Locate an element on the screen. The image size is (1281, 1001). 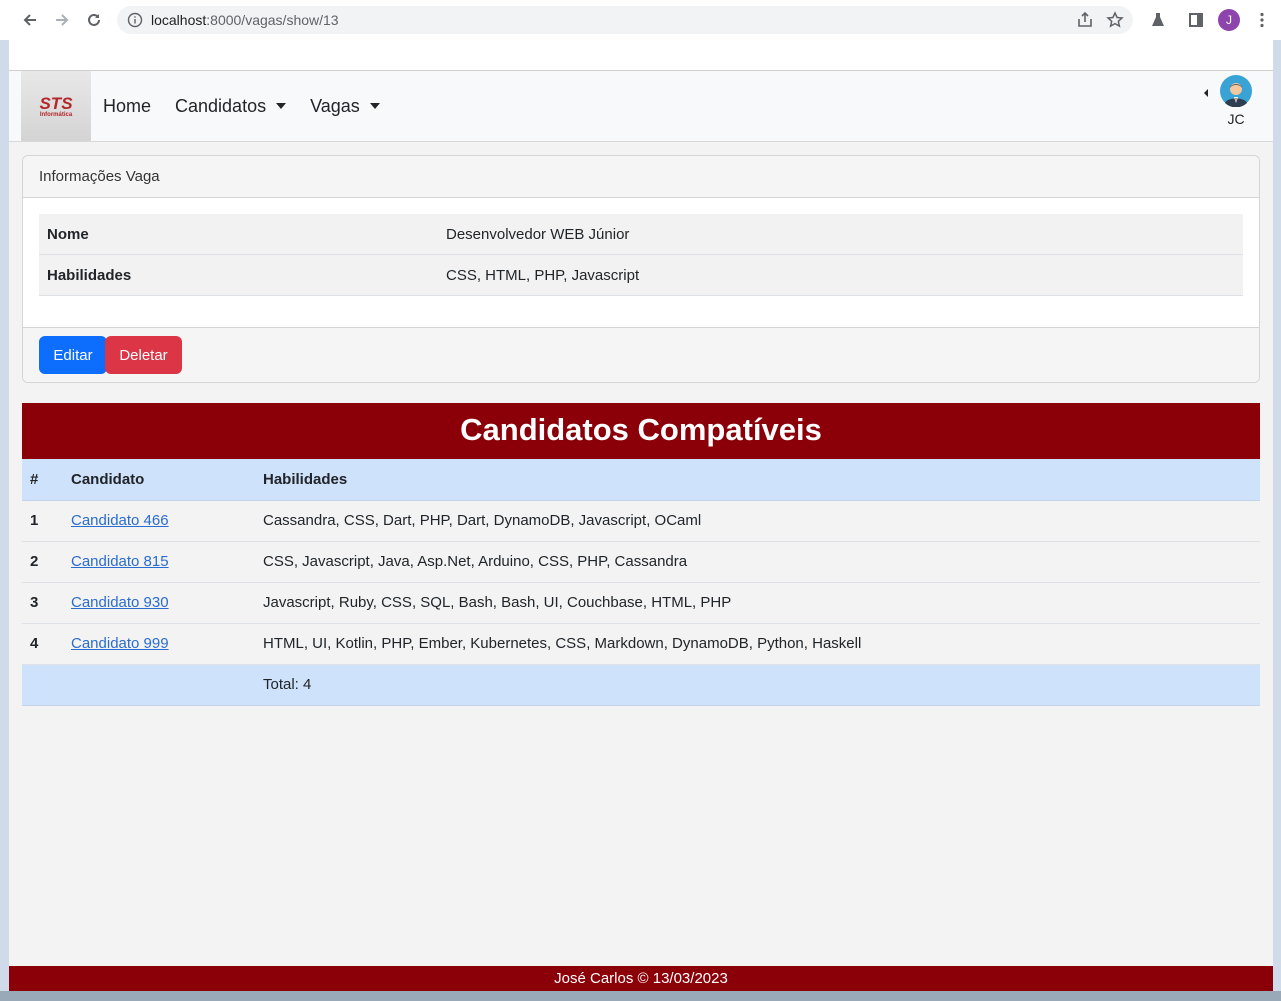
url-path: :8000/vagas/show/13 is located at coordinates (272, 20).